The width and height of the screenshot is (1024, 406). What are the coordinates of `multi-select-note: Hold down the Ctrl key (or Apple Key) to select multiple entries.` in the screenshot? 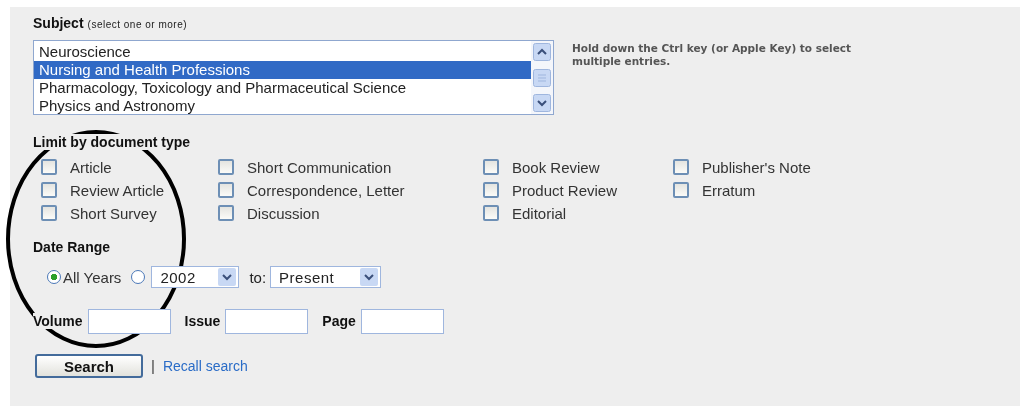 It's located at (712, 55).